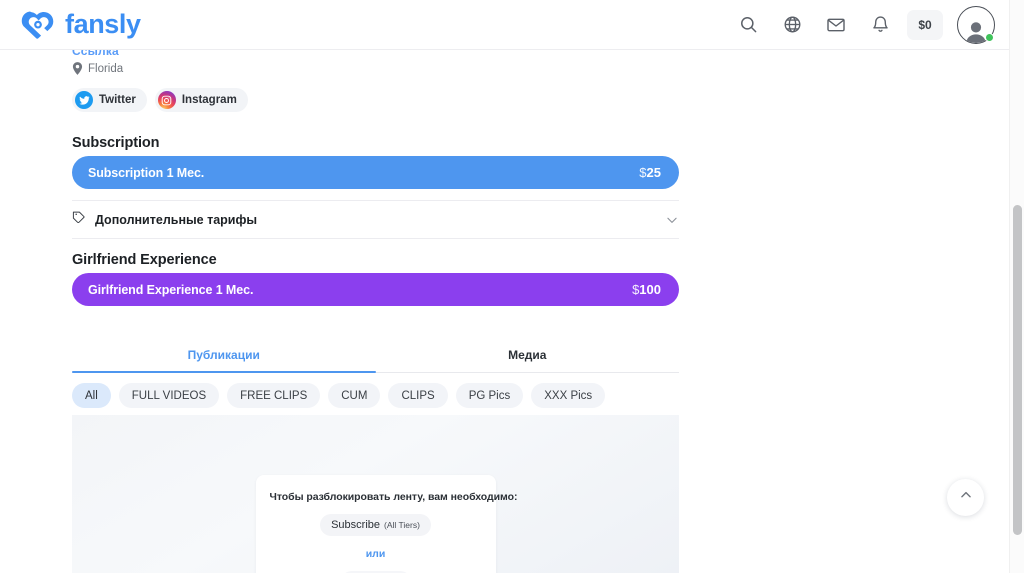  I want to click on social-link-twitter: Twitter, so click(109, 100).